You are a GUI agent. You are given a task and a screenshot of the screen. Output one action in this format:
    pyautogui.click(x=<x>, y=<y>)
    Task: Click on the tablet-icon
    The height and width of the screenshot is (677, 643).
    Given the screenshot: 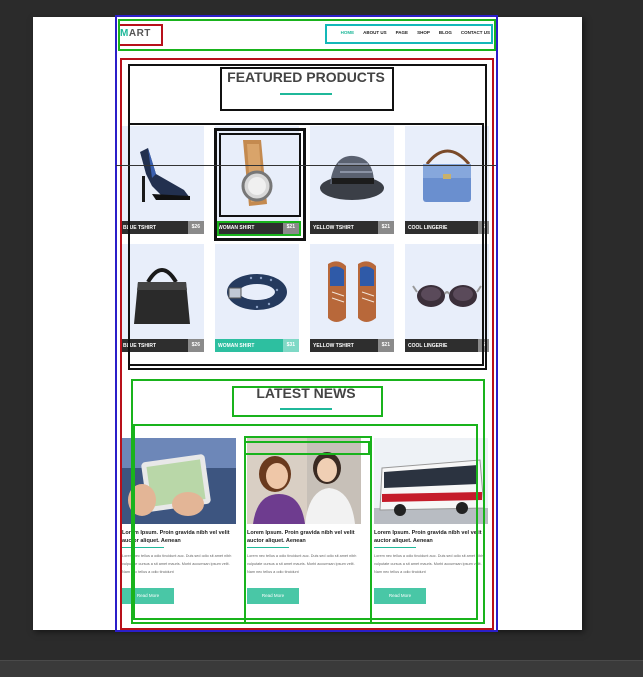 What is the action you would take?
    pyautogui.click(x=179, y=481)
    